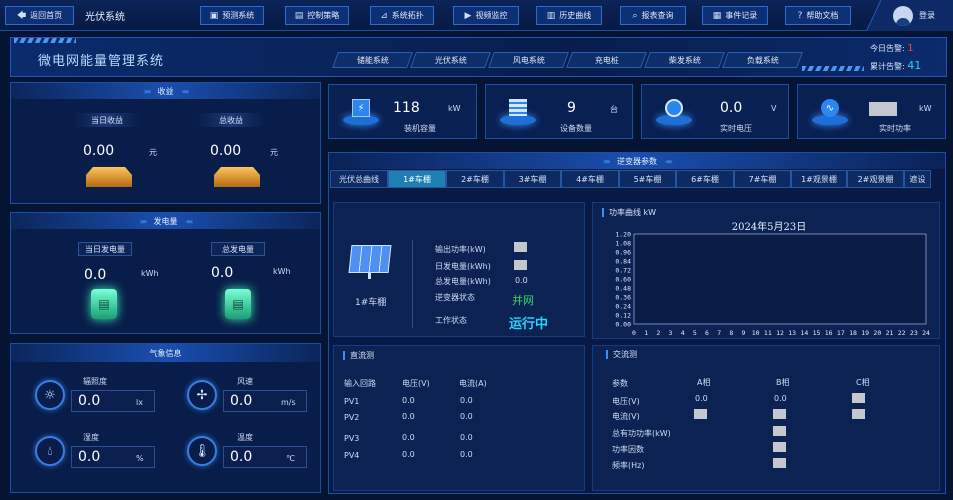  Describe the element at coordinates (657, 15) in the screenshot. I see `menu-label: 报表查询` at that location.